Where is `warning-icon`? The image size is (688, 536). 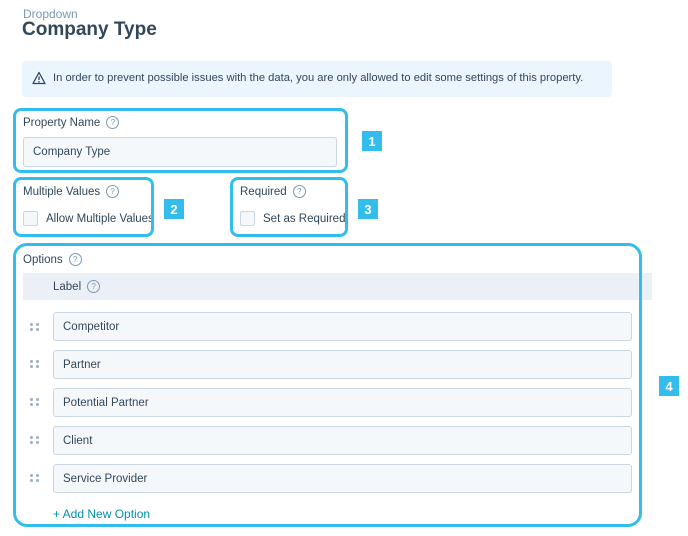
warning-icon is located at coordinates (39, 78).